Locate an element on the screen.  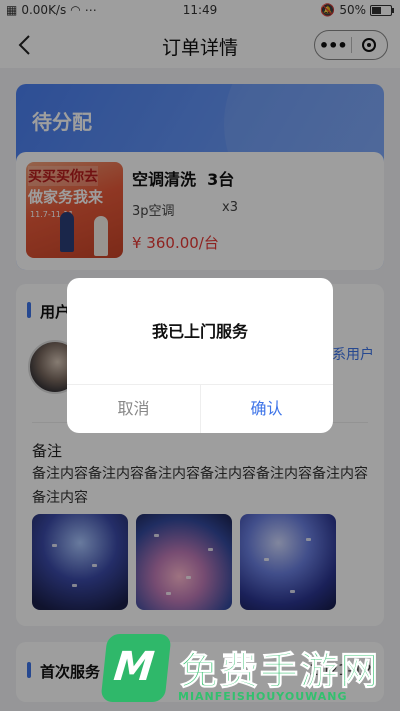
watermark-title: 免费手游网 is located at coordinates (280, 671).